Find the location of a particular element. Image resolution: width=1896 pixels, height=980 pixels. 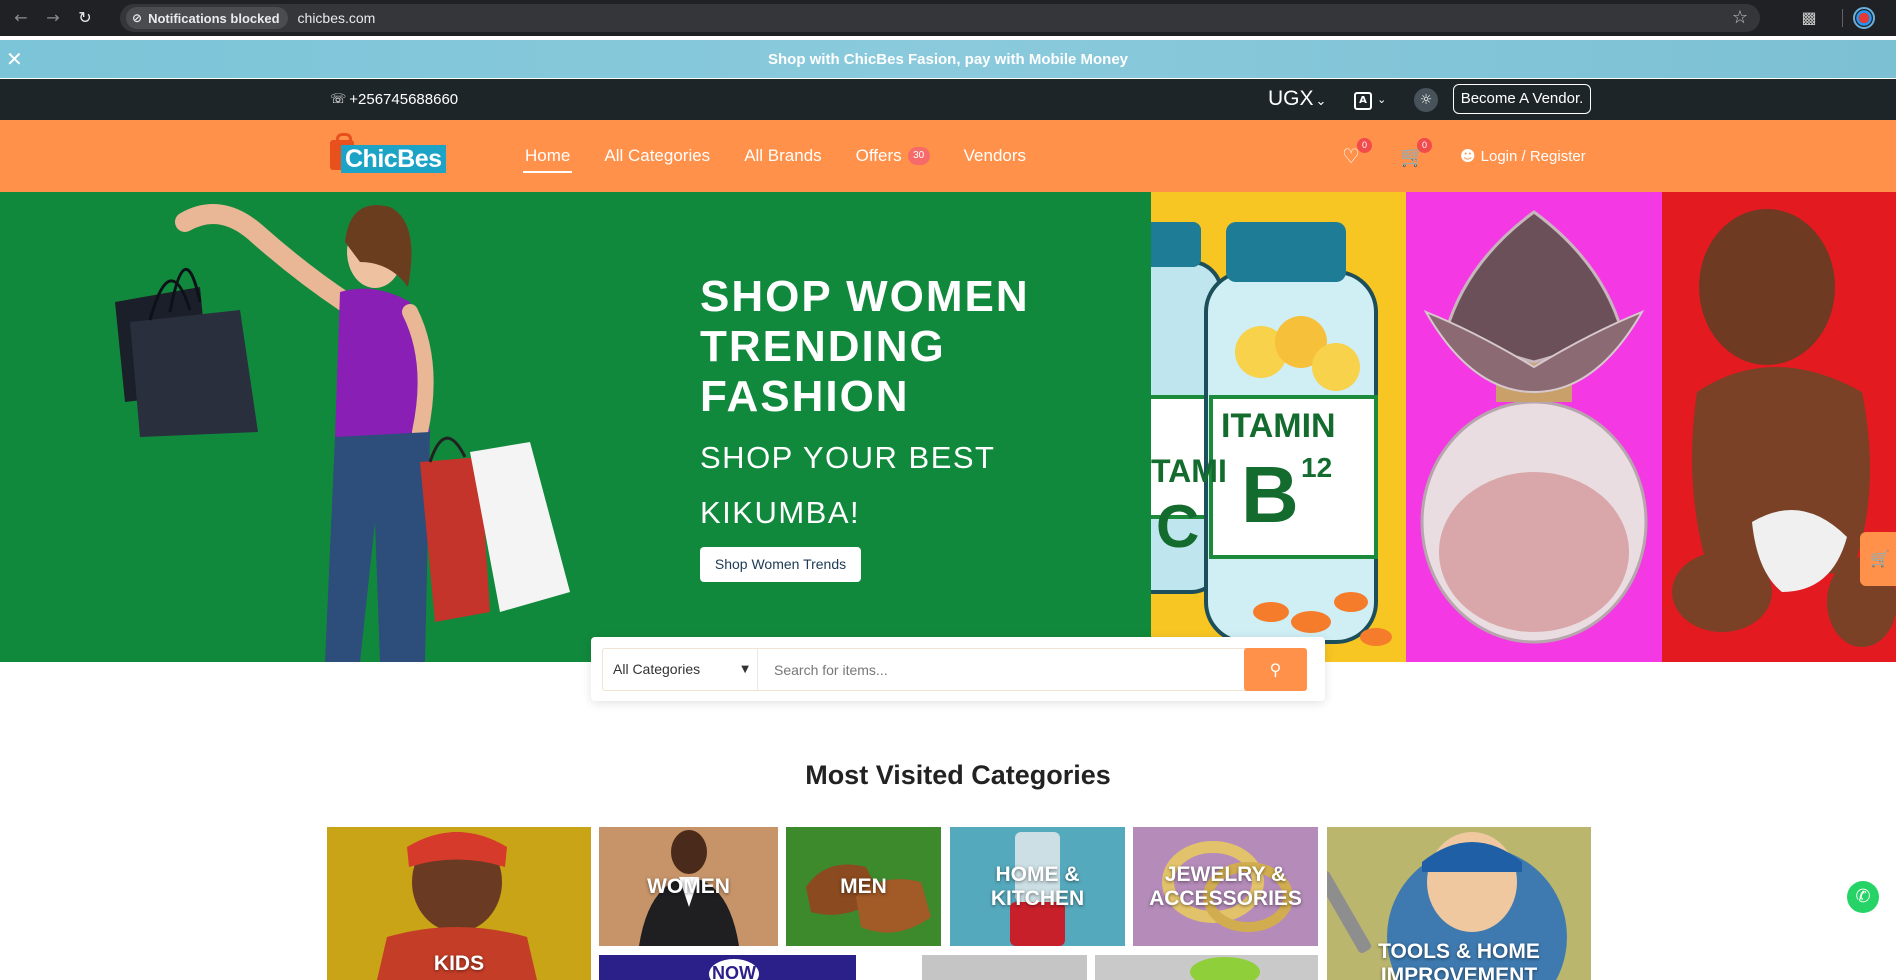

nav-offers: Offers 30 is located at coordinates (893, 156).